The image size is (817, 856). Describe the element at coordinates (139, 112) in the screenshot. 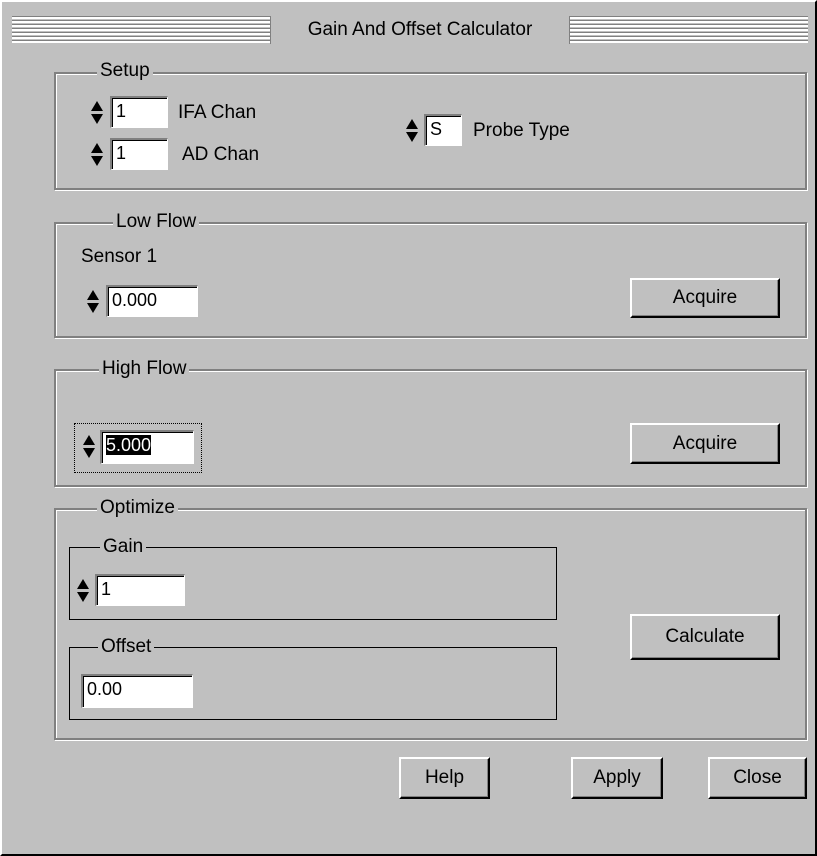

I see `ifa-chan-field: 1` at that location.